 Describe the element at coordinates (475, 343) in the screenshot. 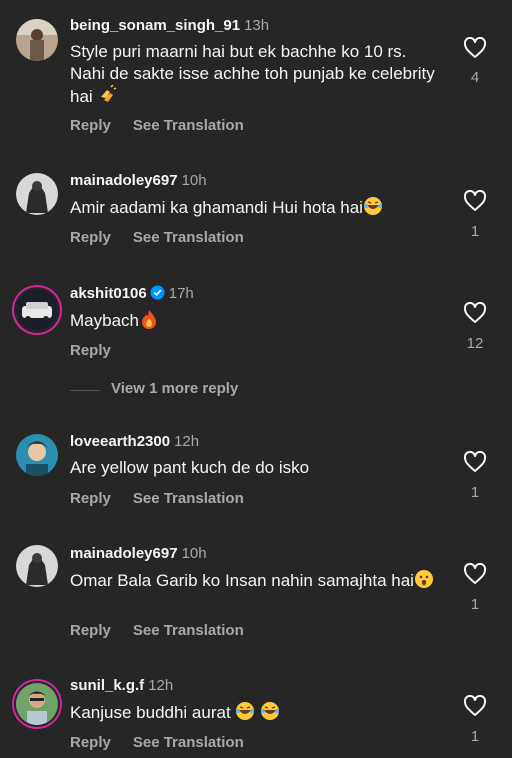

I see `like-count: 12` at that location.